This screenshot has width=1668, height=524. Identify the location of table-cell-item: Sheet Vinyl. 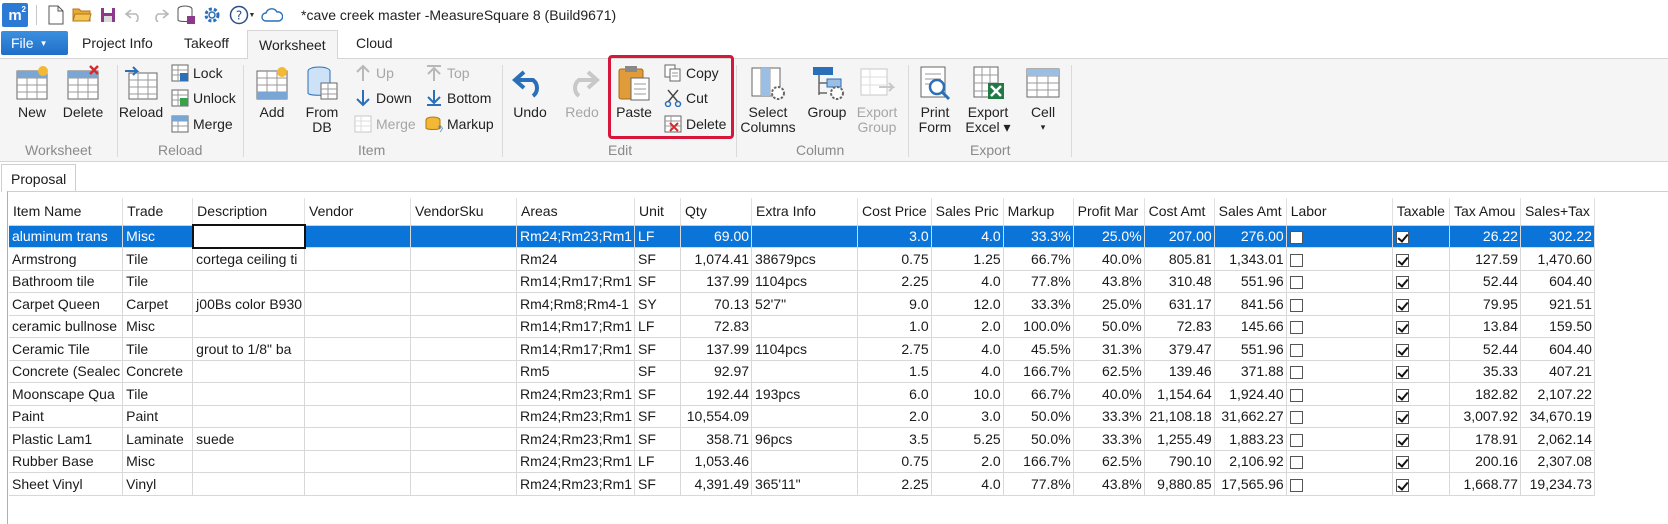
(66, 484).